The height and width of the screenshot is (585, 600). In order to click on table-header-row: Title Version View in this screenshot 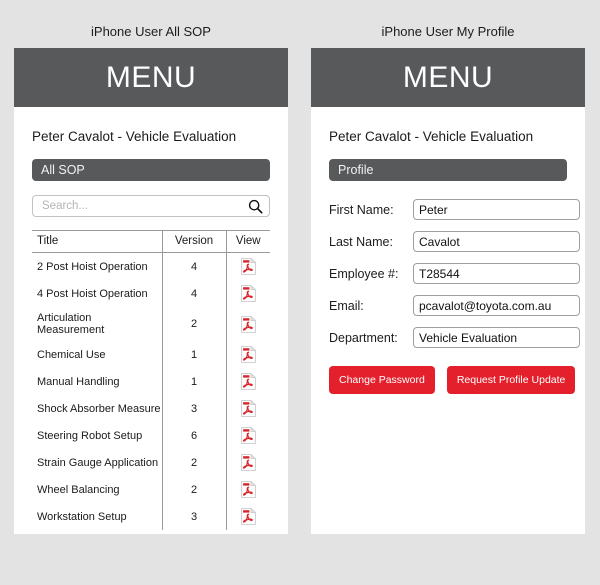, I will do `click(151, 241)`.